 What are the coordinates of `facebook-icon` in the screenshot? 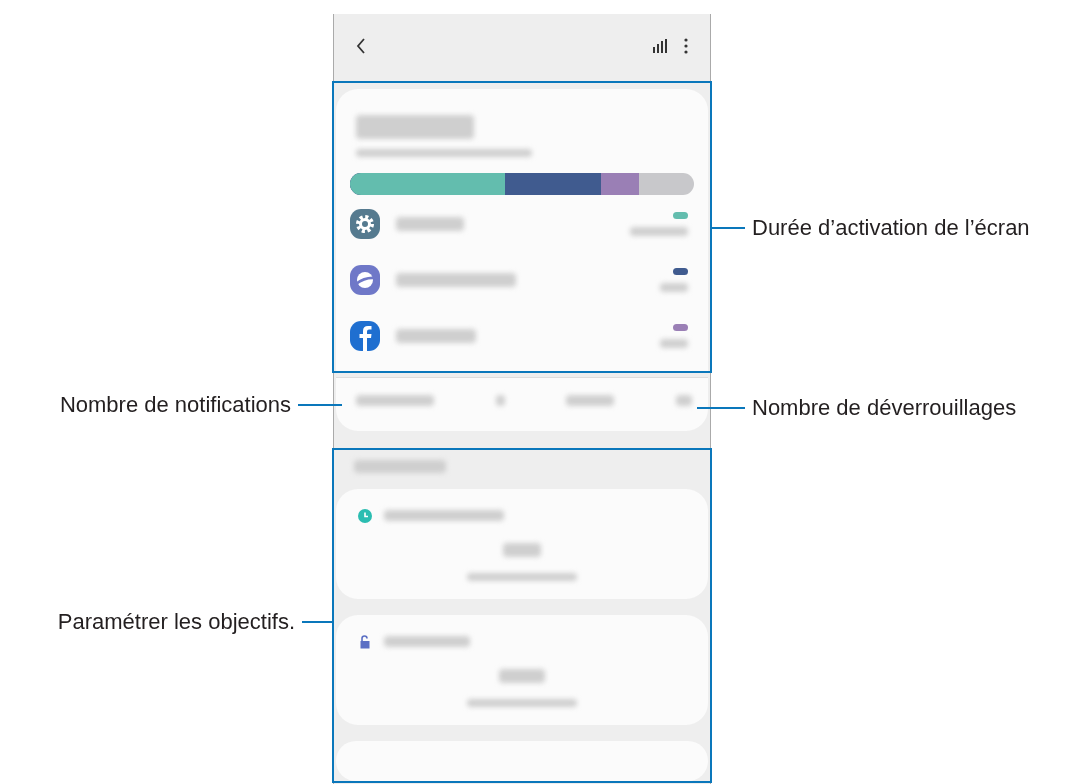 It's located at (365, 336).